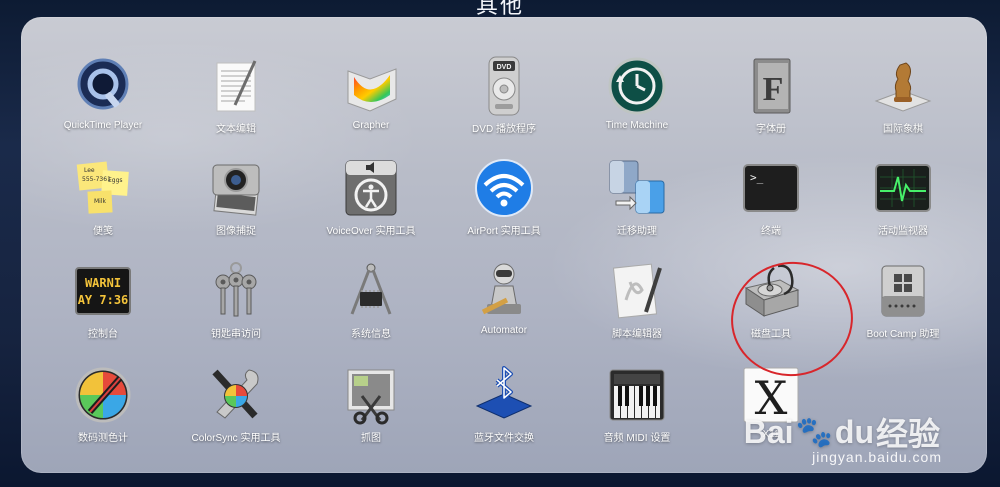 This screenshot has width=1000, height=487. What do you see at coordinates (103, 334) in the screenshot?
I see `app-label: 控制台` at bounding box center [103, 334].